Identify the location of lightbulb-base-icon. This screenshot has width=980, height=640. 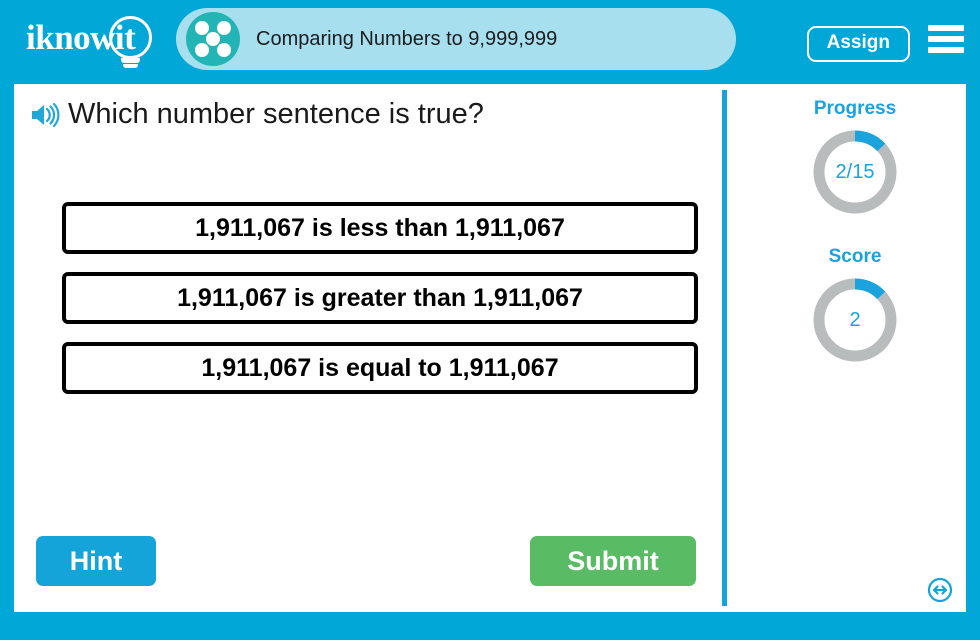
(130, 60).